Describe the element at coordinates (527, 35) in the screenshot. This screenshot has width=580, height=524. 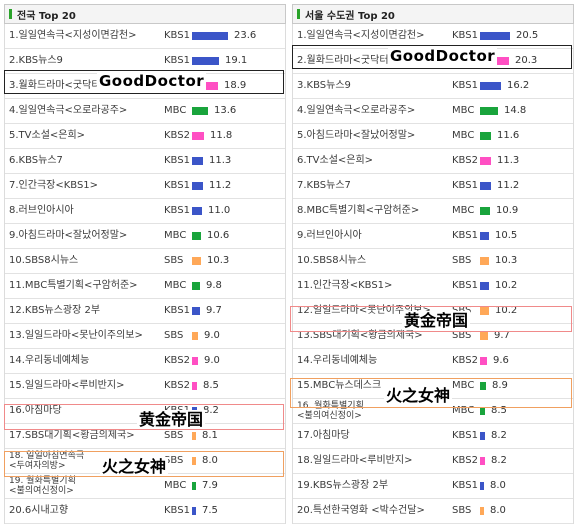
I see `rating-value: 20.5` at that location.